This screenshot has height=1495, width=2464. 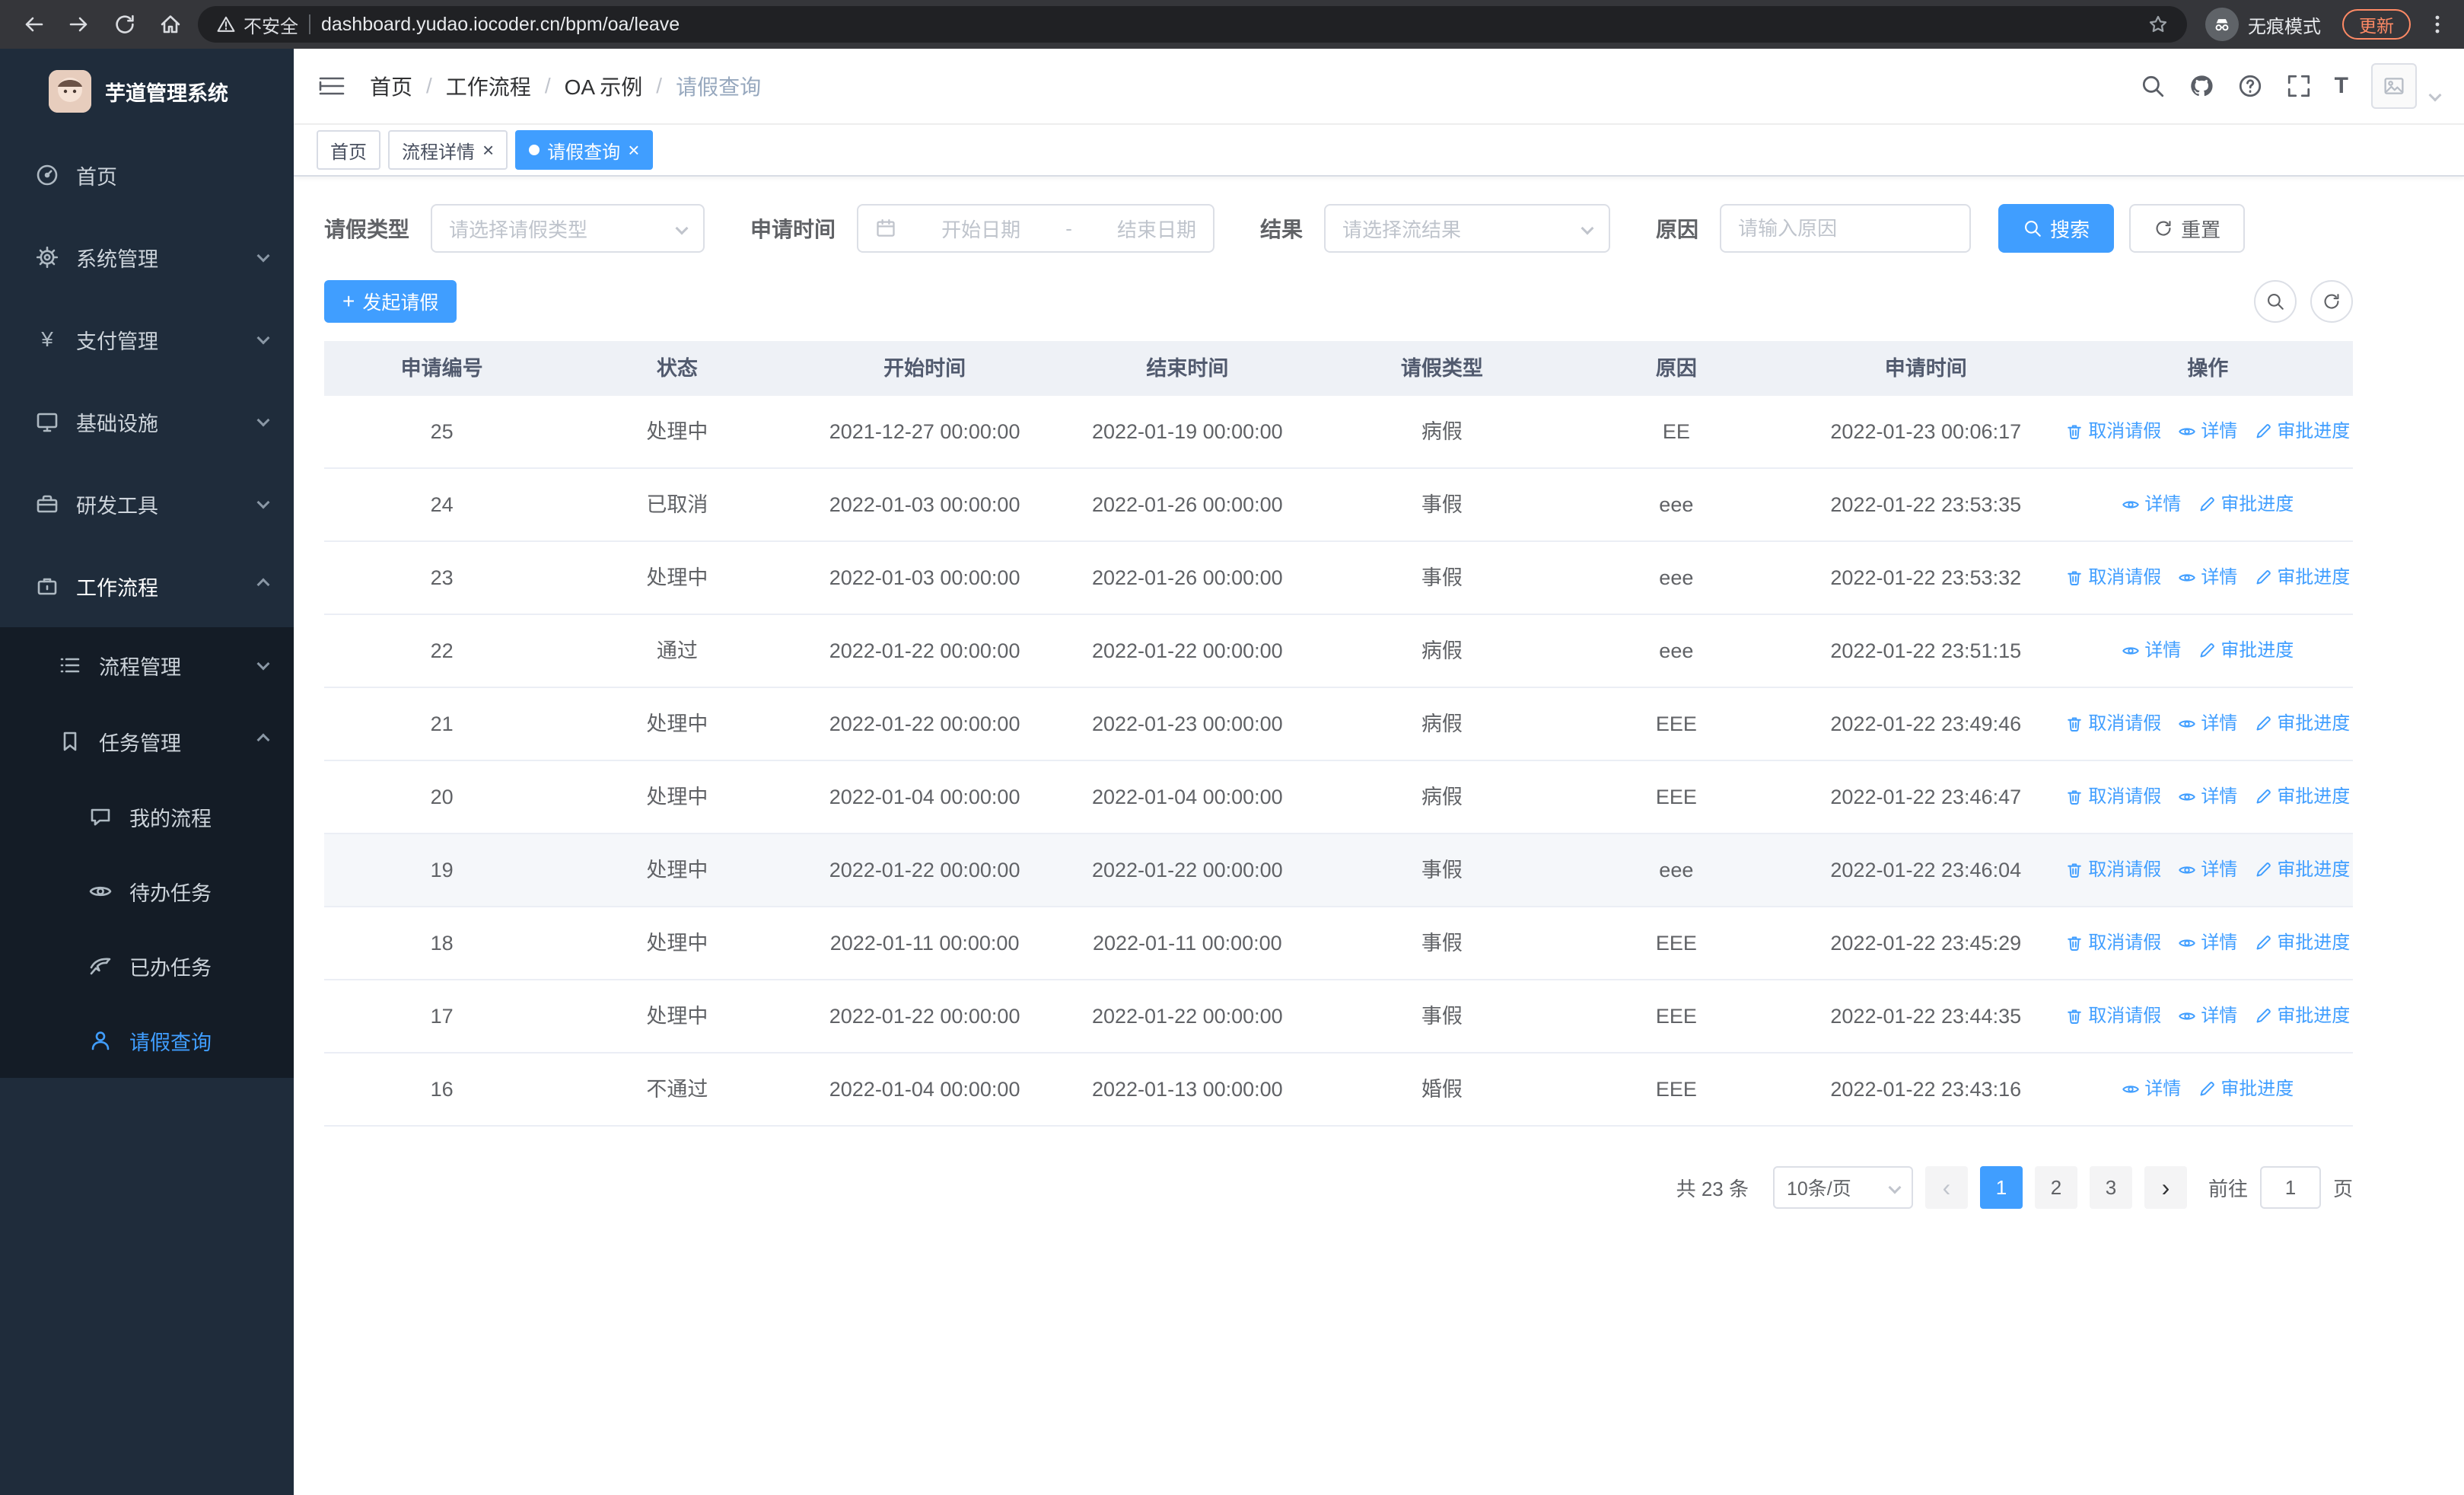 I want to click on action-label: 详情, so click(x=2219, y=724).